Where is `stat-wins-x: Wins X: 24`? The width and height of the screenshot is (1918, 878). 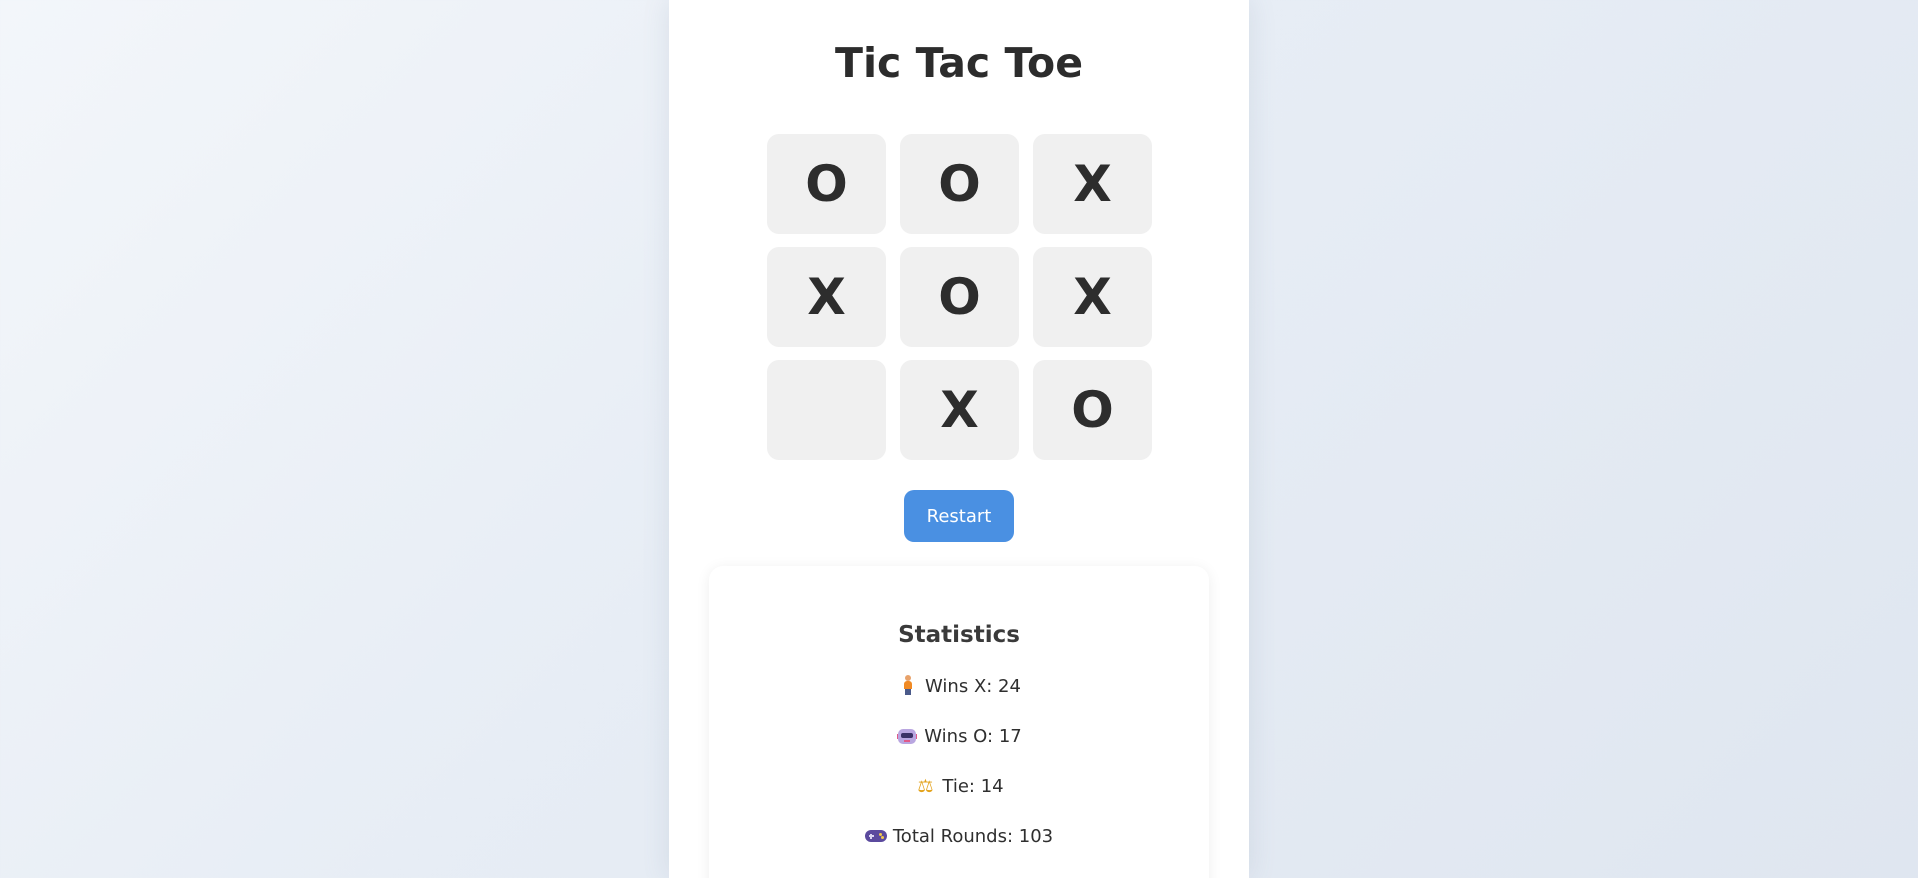
stat-wins-x: Wins X: 24 is located at coordinates (959, 687).